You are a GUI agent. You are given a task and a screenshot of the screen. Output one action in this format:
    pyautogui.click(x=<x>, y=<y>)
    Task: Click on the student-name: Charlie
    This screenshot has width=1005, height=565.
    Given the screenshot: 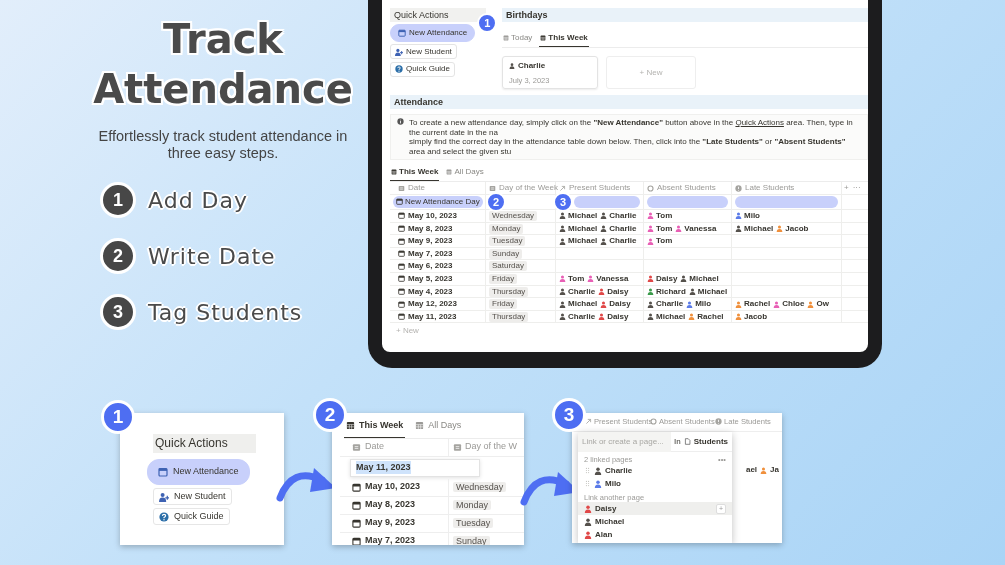 What is the action you would take?
    pyautogui.click(x=532, y=66)
    